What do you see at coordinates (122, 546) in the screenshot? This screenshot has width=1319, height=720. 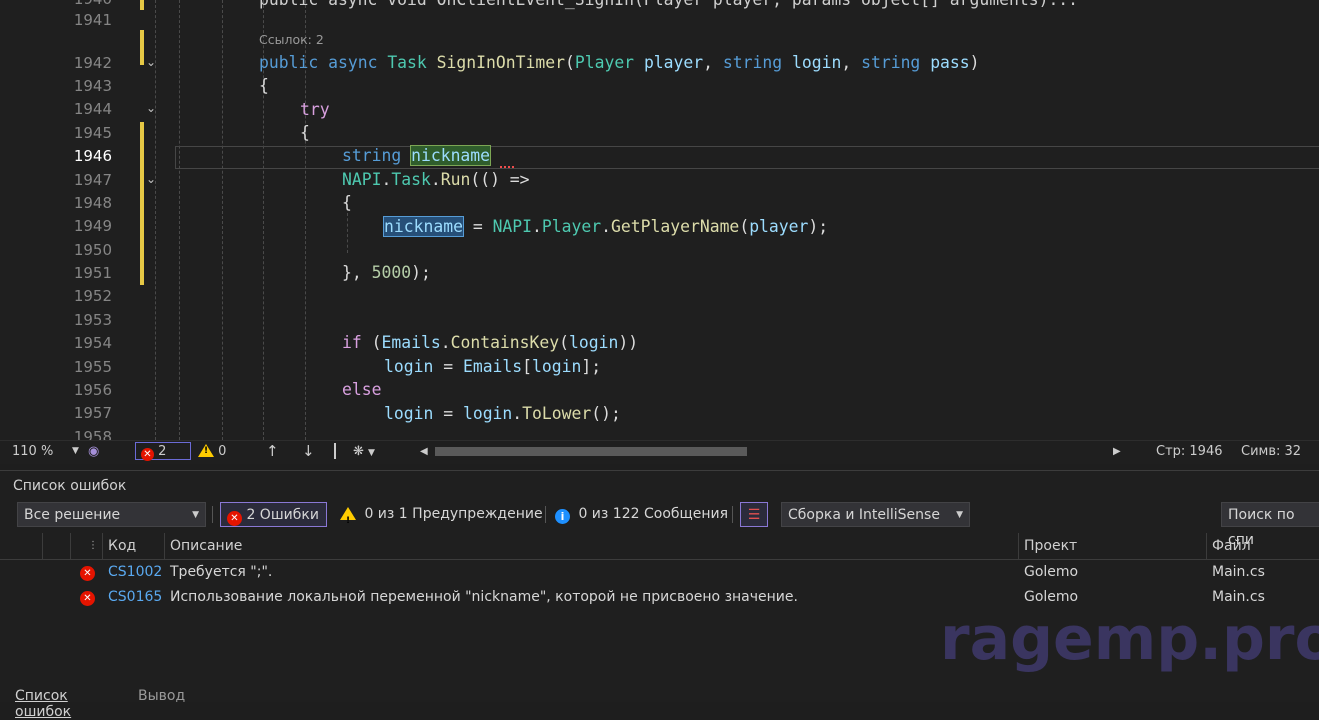 I see `column-header-code: Код` at bounding box center [122, 546].